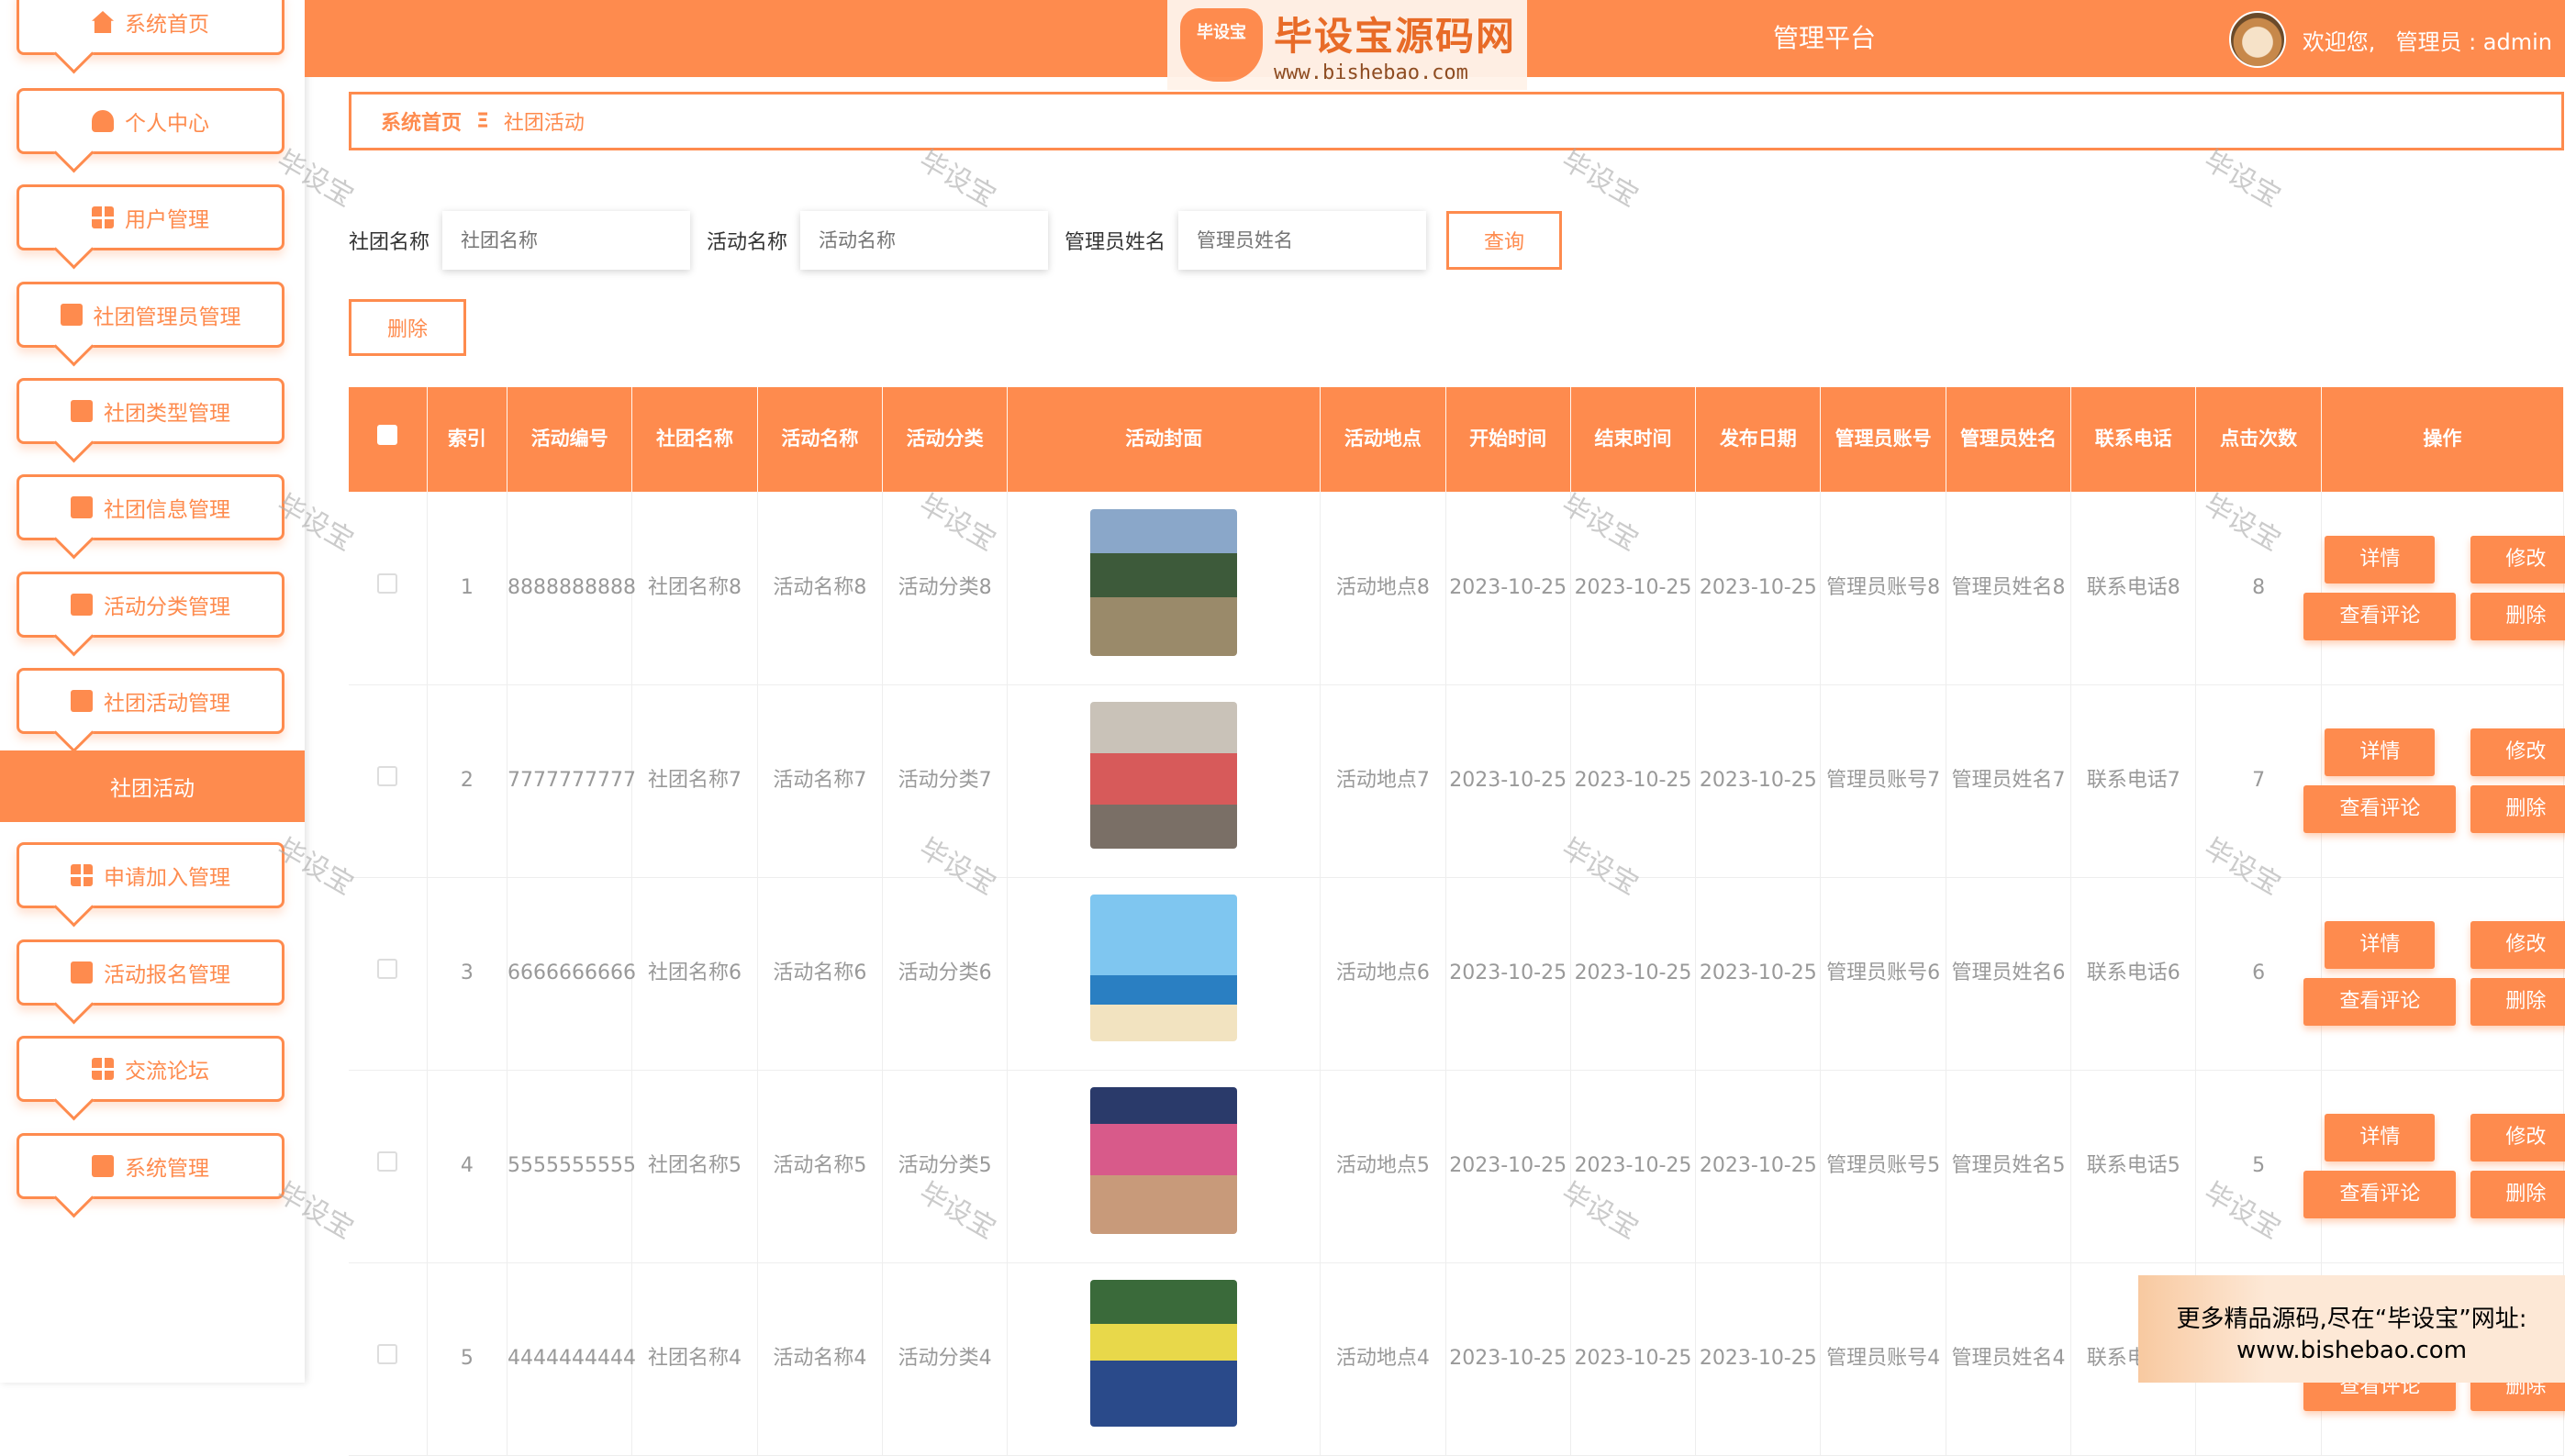  I want to click on sidebar-item-home: 系统首页, so click(151, 27).